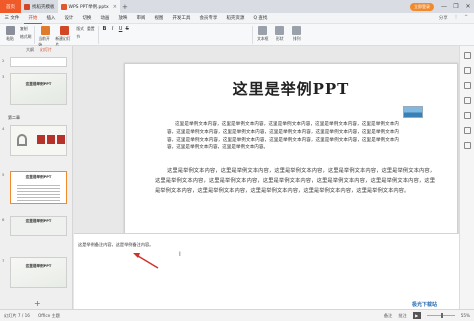 Image resolution: width=474 pixels, height=321 pixels. I want to click on notes-toggle: 备注, so click(388, 316).